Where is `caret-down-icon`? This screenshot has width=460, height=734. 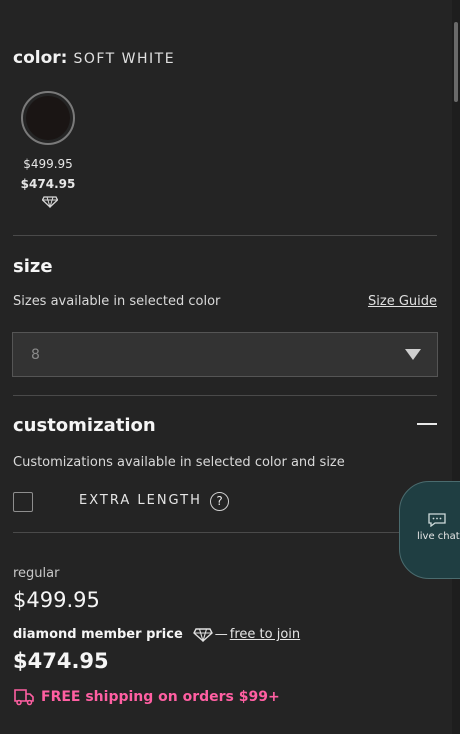
caret-down-icon is located at coordinates (413, 354).